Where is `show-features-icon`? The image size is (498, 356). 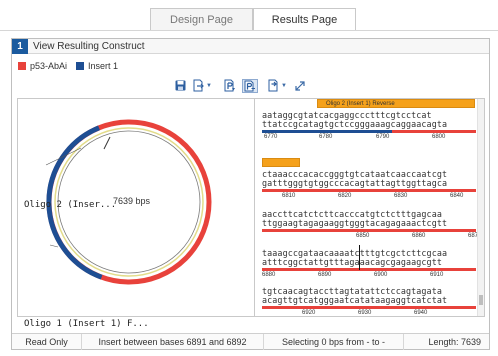
show-features-icon is located at coordinates (229, 85).